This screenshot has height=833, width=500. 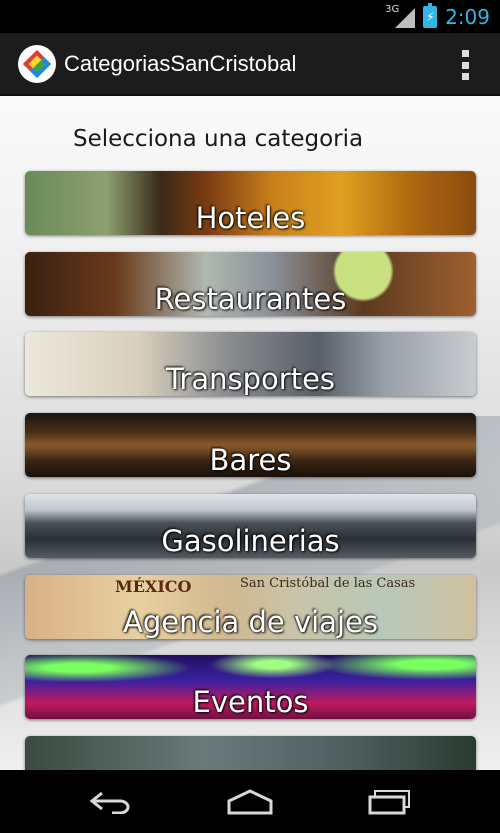 I want to click on next-category-image, so click(x=250, y=753).